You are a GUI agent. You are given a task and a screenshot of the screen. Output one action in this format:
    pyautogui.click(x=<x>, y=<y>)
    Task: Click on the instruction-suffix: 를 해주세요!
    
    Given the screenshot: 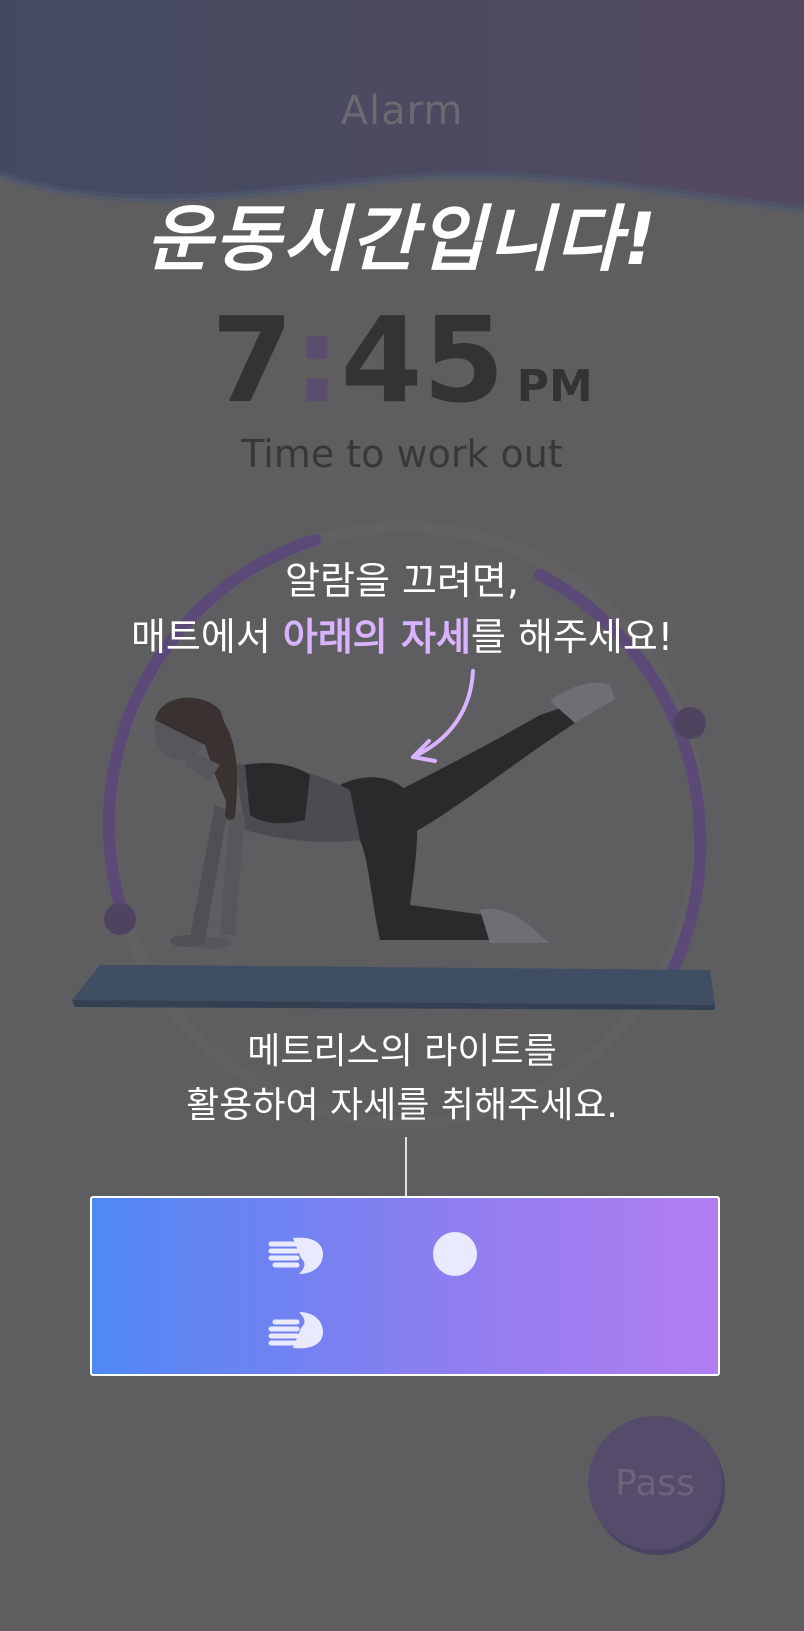 What is the action you would take?
    pyautogui.click(x=572, y=637)
    